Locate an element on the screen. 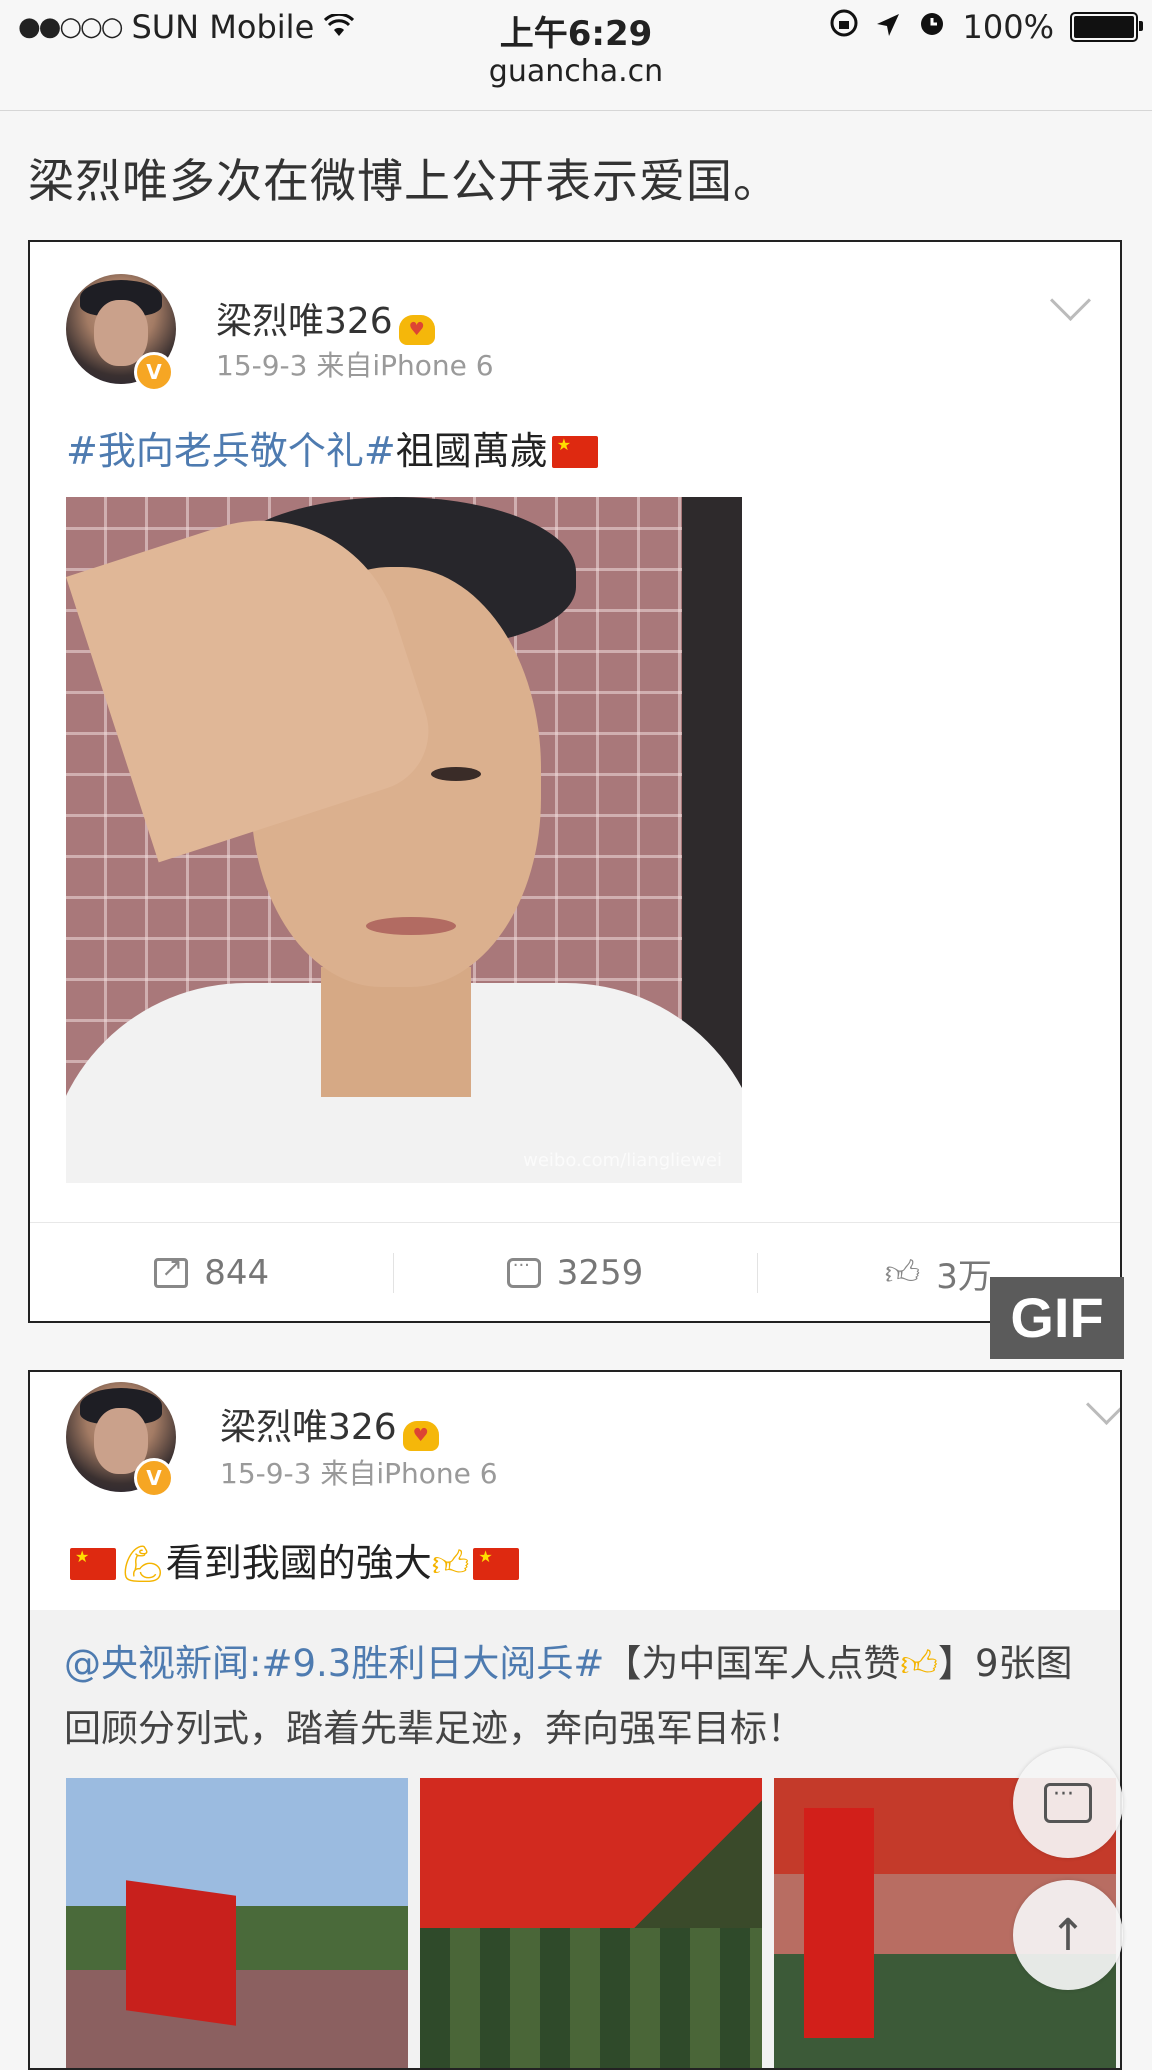  comment-fab-button is located at coordinates (1068, 1803).